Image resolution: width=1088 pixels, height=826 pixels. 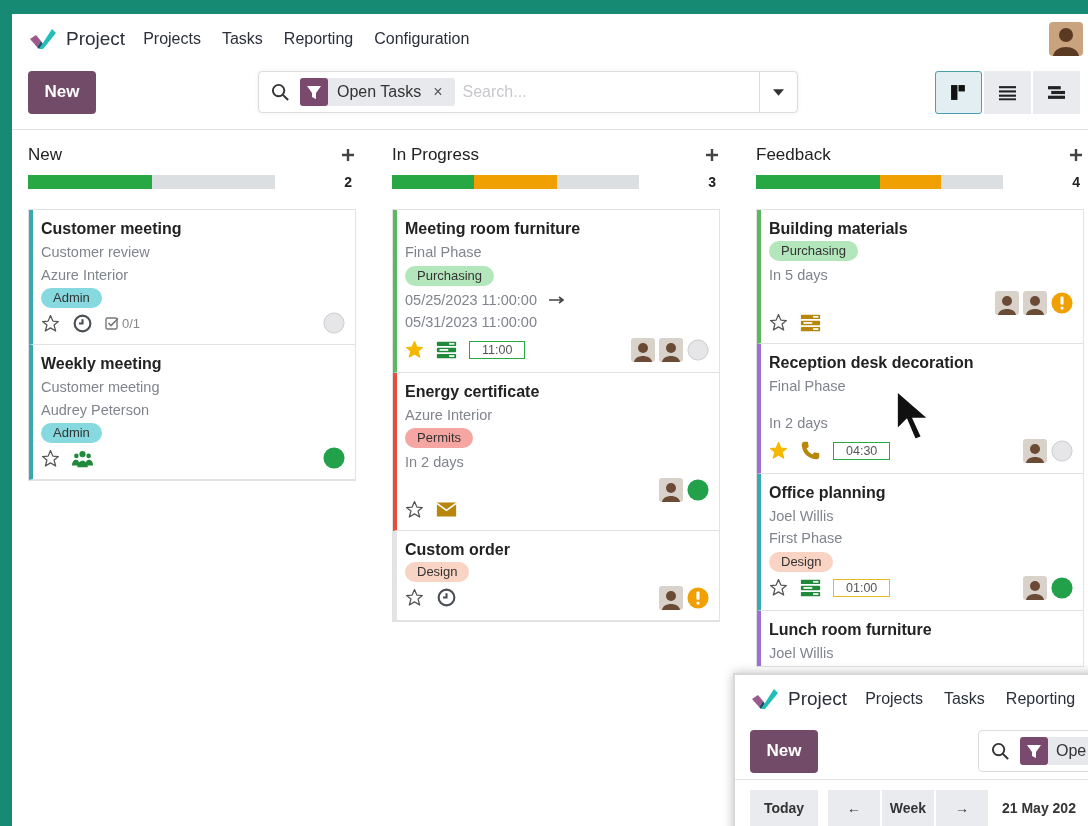 I want to click on list-view-button, so click(x=1007, y=92).